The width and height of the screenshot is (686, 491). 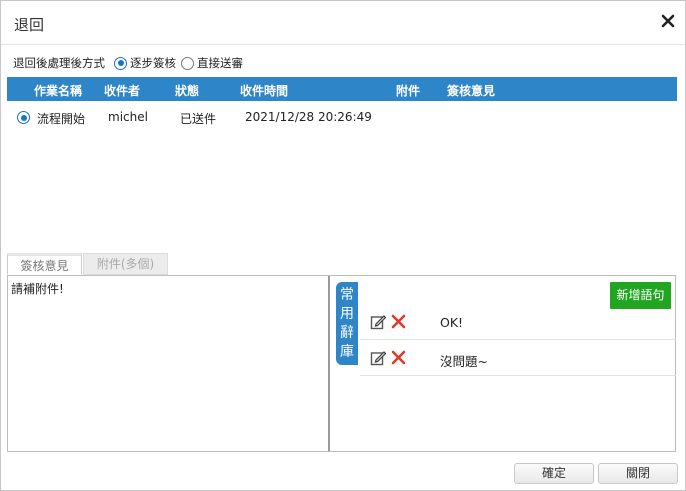 What do you see at coordinates (220, 63) in the screenshot?
I see `option-direct-submit-label: 直接送審` at bounding box center [220, 63].